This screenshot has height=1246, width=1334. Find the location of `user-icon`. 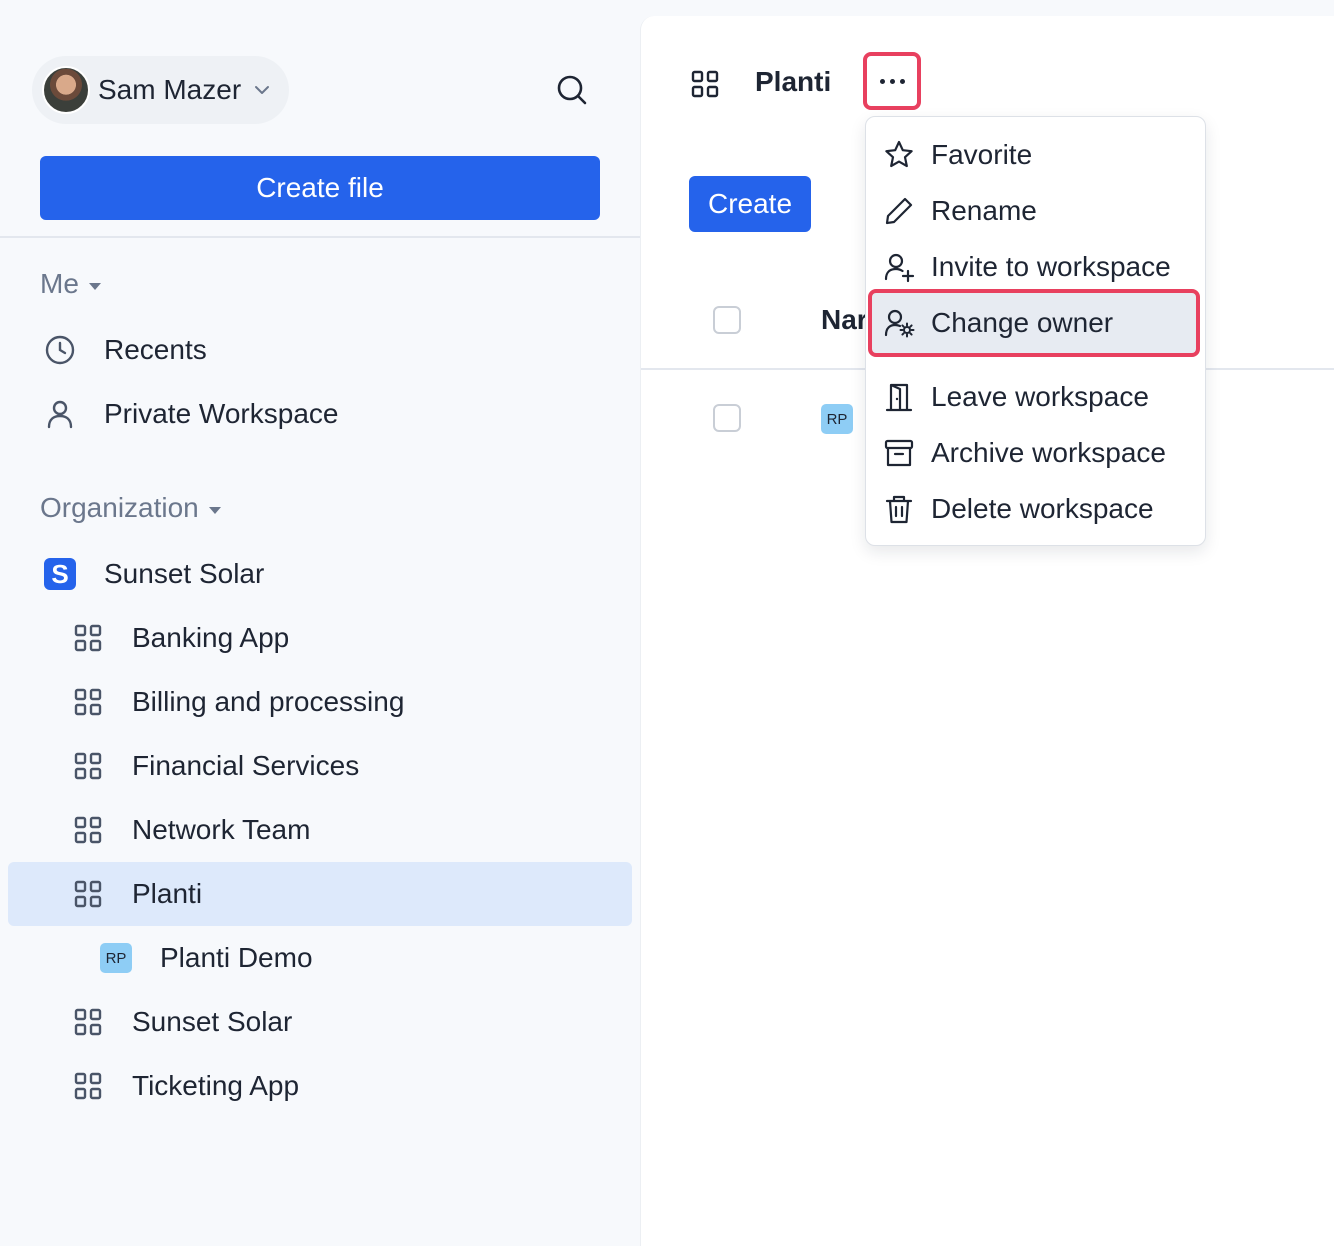

user-icon is located at coordinates (60, 414).